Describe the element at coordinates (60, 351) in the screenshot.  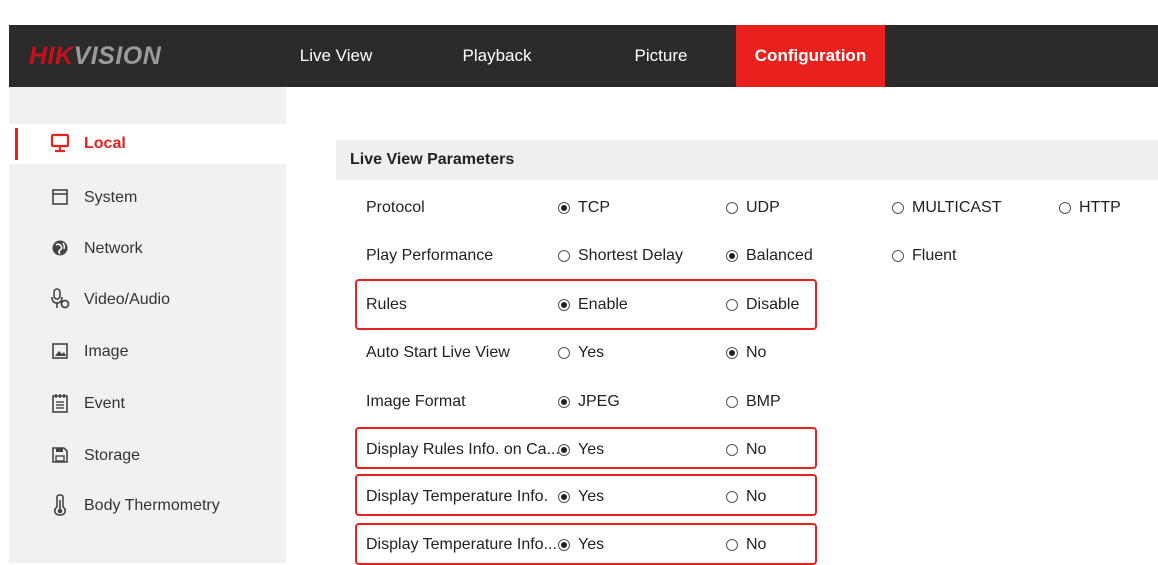
I see `image-icon` at that location.